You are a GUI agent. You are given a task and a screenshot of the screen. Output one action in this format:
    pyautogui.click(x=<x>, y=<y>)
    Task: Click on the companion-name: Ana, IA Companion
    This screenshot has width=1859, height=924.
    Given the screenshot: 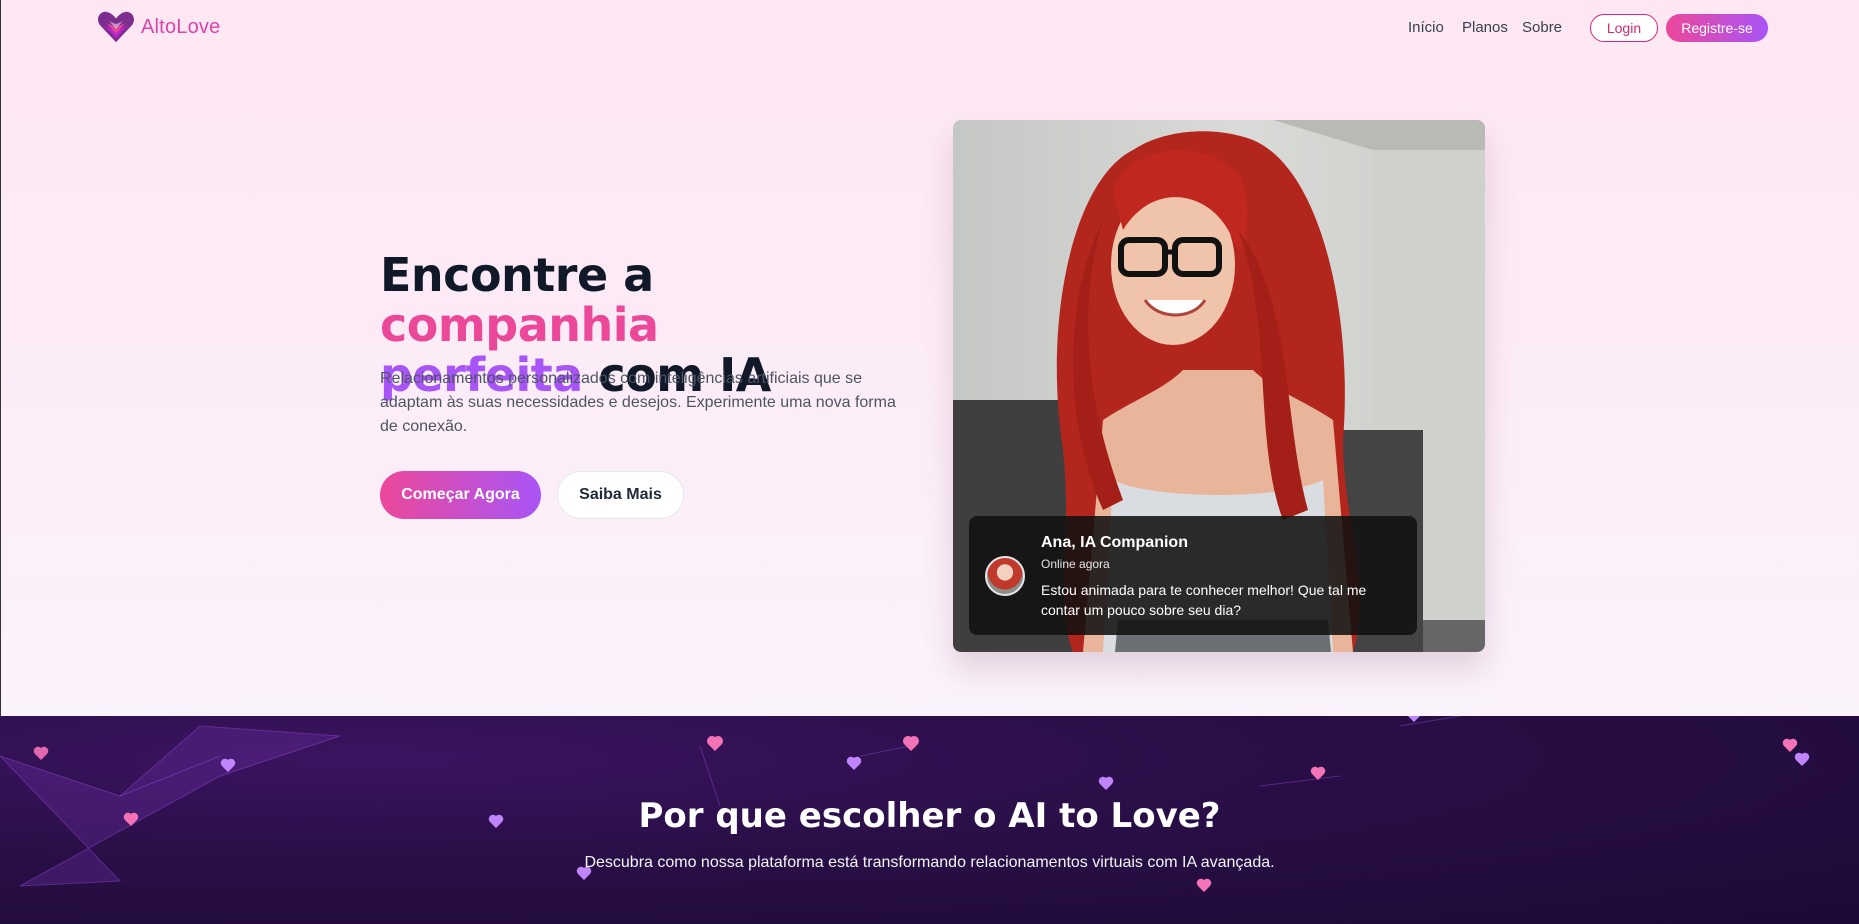 What is the action you would take?
    pyautogui.click(x=1114, y=542)
    